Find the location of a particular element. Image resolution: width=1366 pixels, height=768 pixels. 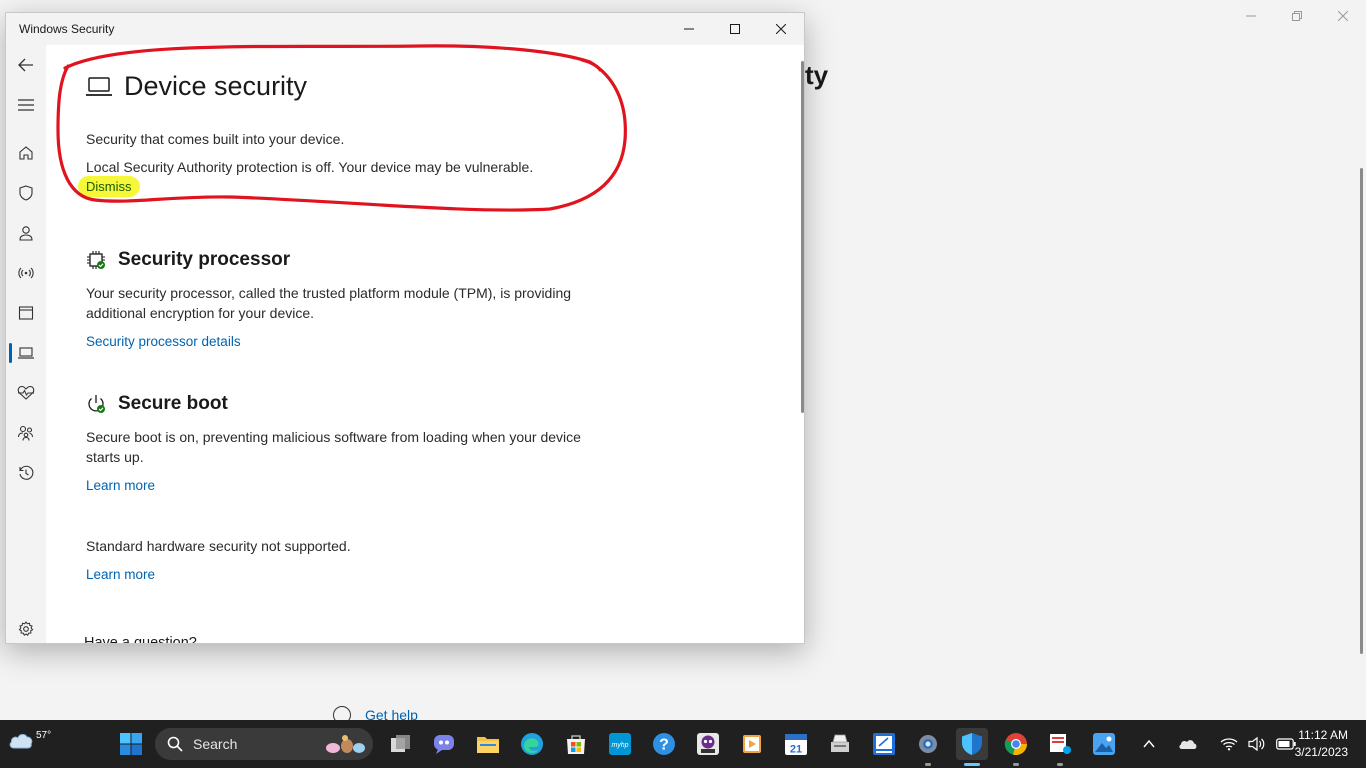

pen-board-icon is located at coordinates (884, 744).